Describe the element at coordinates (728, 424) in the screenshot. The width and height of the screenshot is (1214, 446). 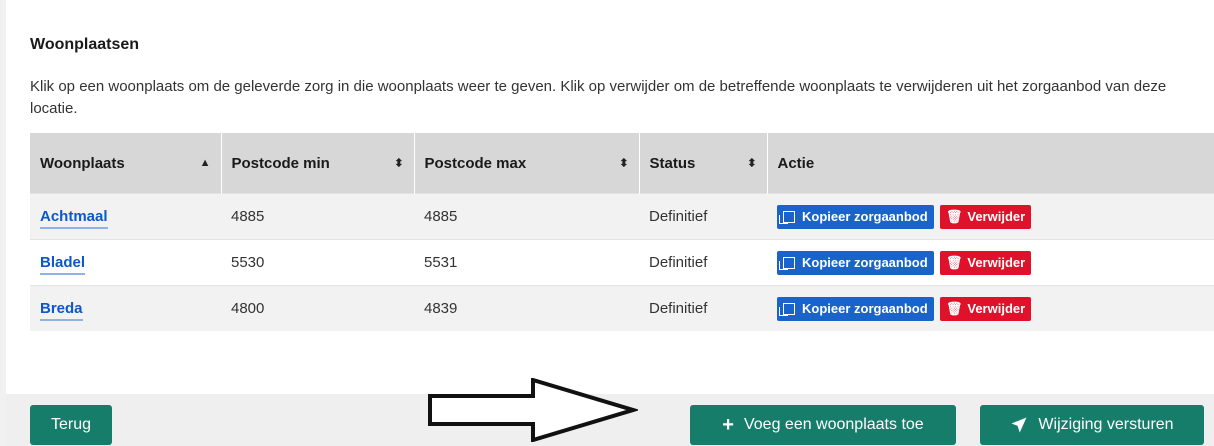
I see `plus-icon: +` at that location.